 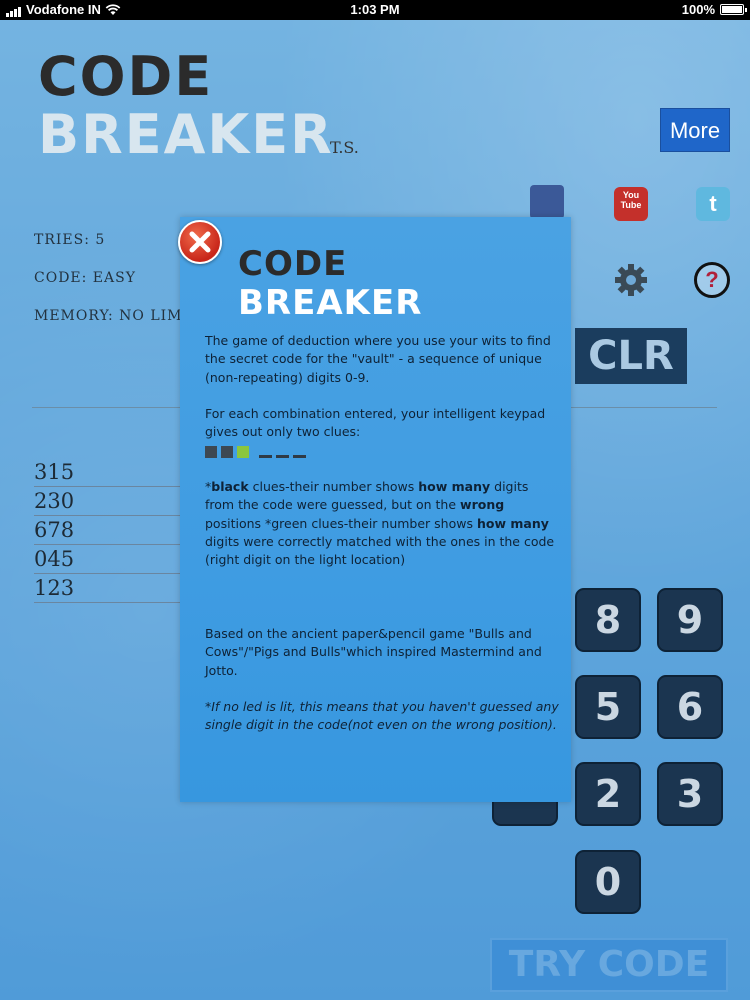 I want to click on logo-breaker-text: BREAKER, so click(x=186, y=134).